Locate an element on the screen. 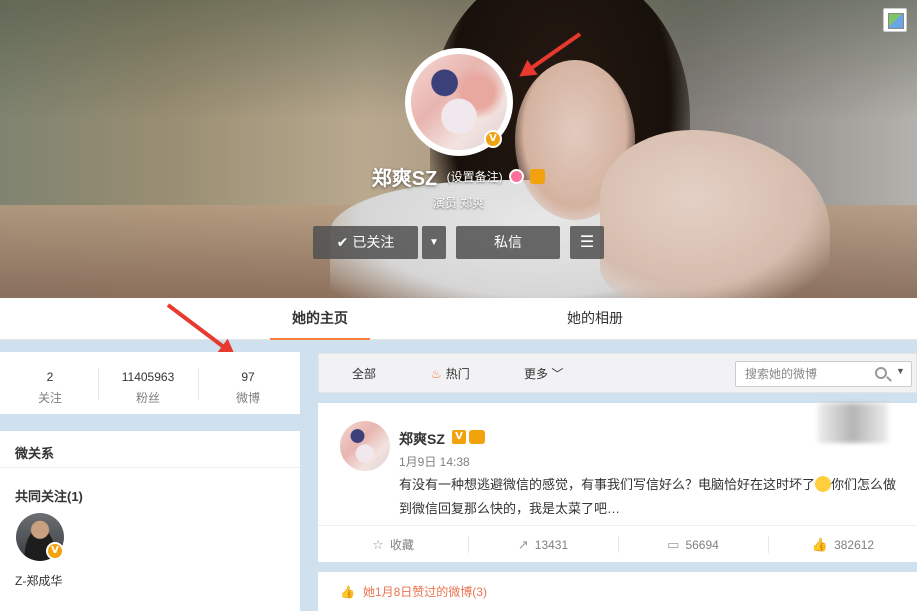 The width and height of the screenshot is (917, 611). relations-panel: 微关系 共同关注(1) V Z-郑成华 is located at coordinates (150, 521).